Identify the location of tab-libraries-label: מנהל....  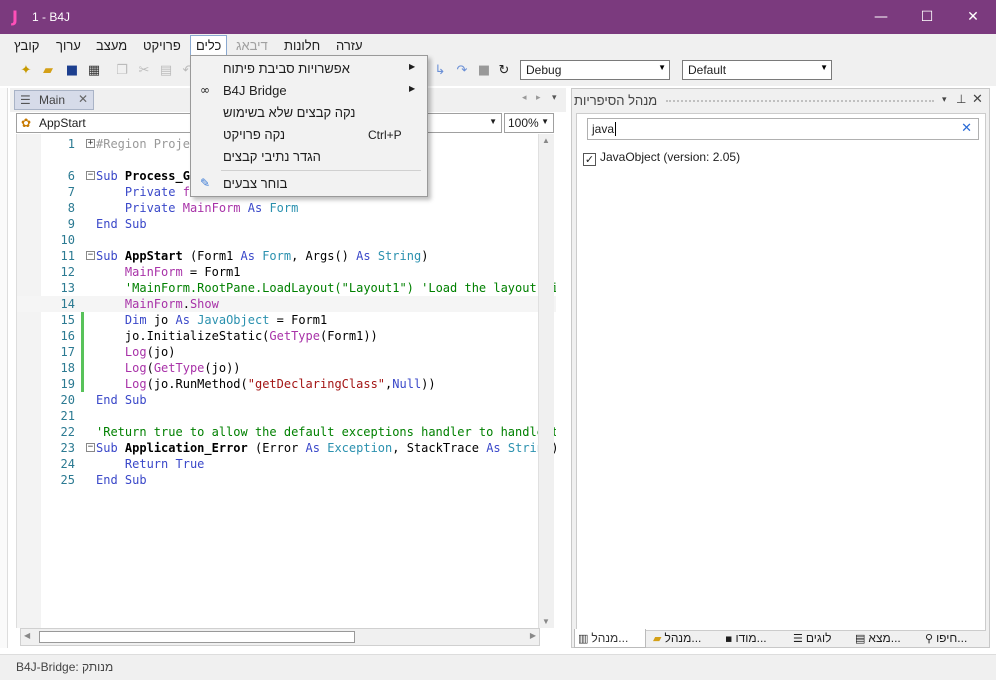
(610, 638).